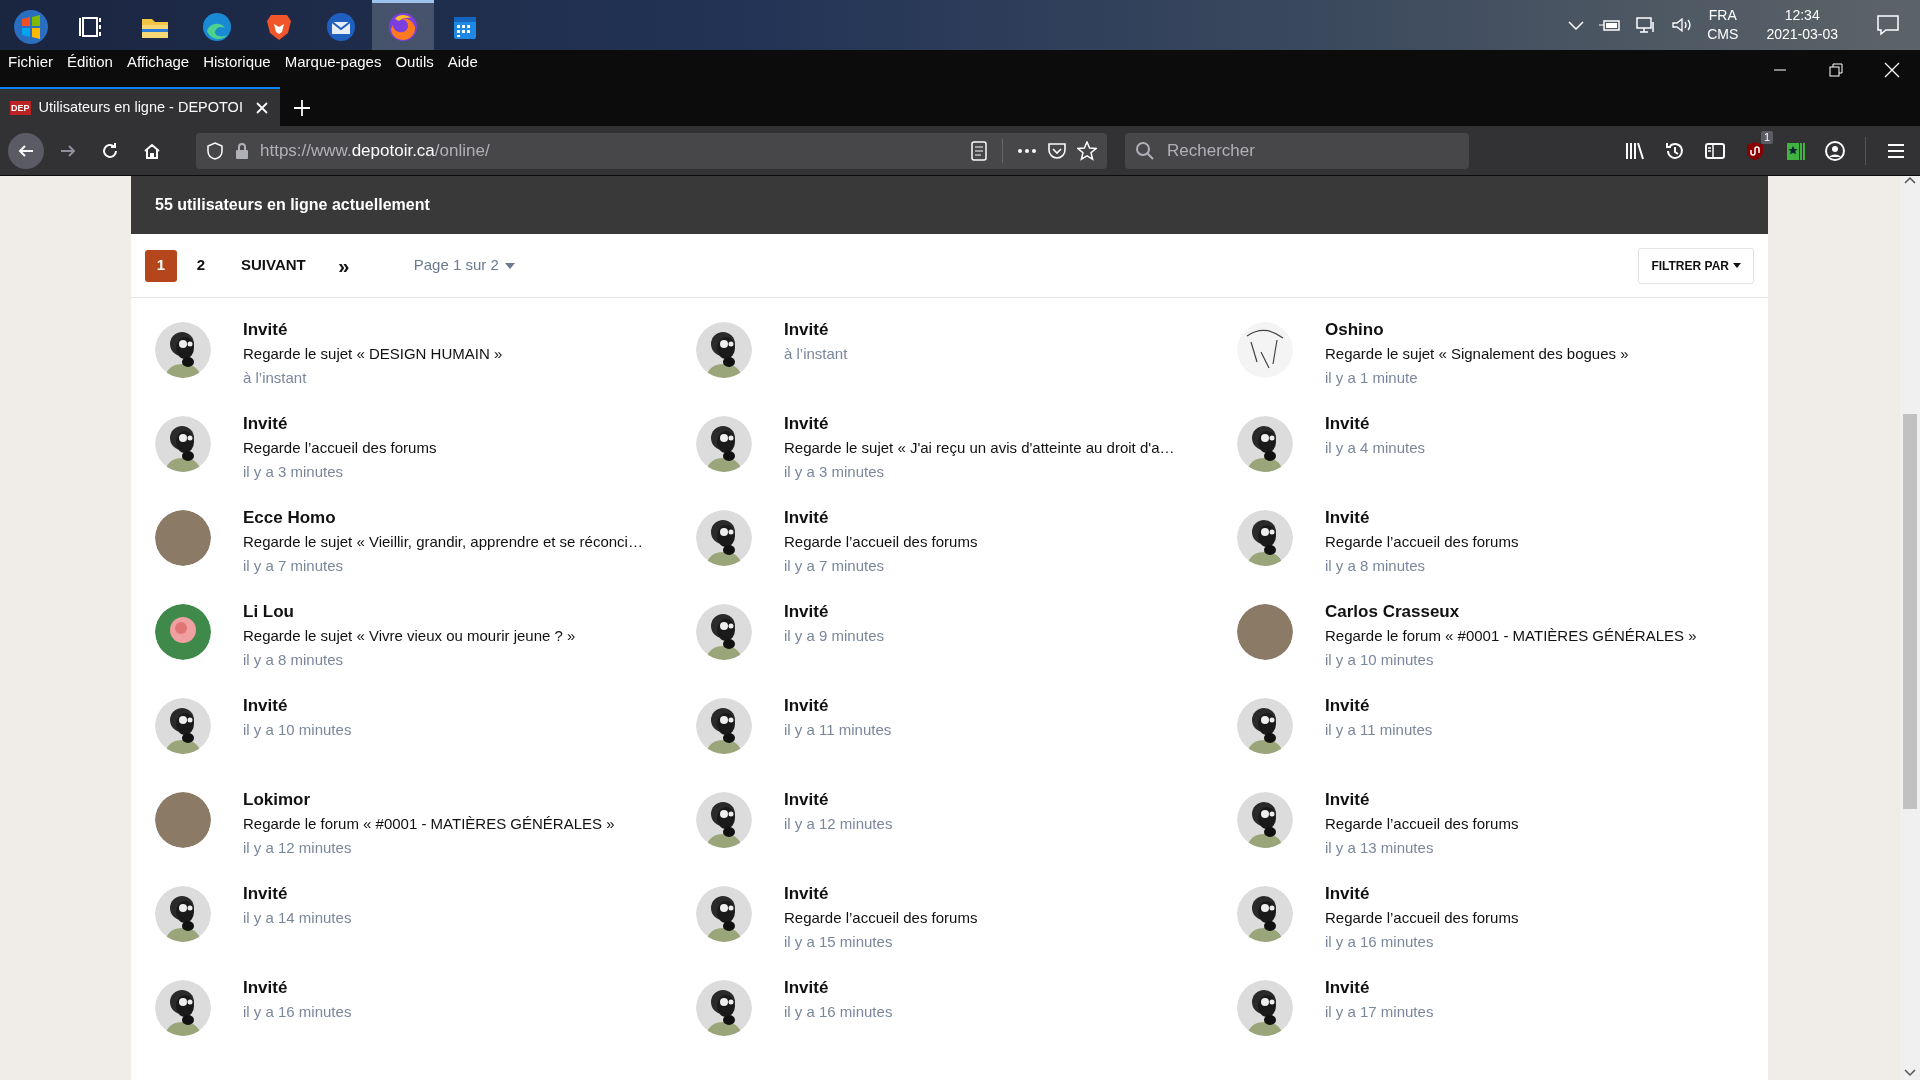 This screenshot has height=1080, width=1920. I want to click on page-link: 2, so click(201, 265).